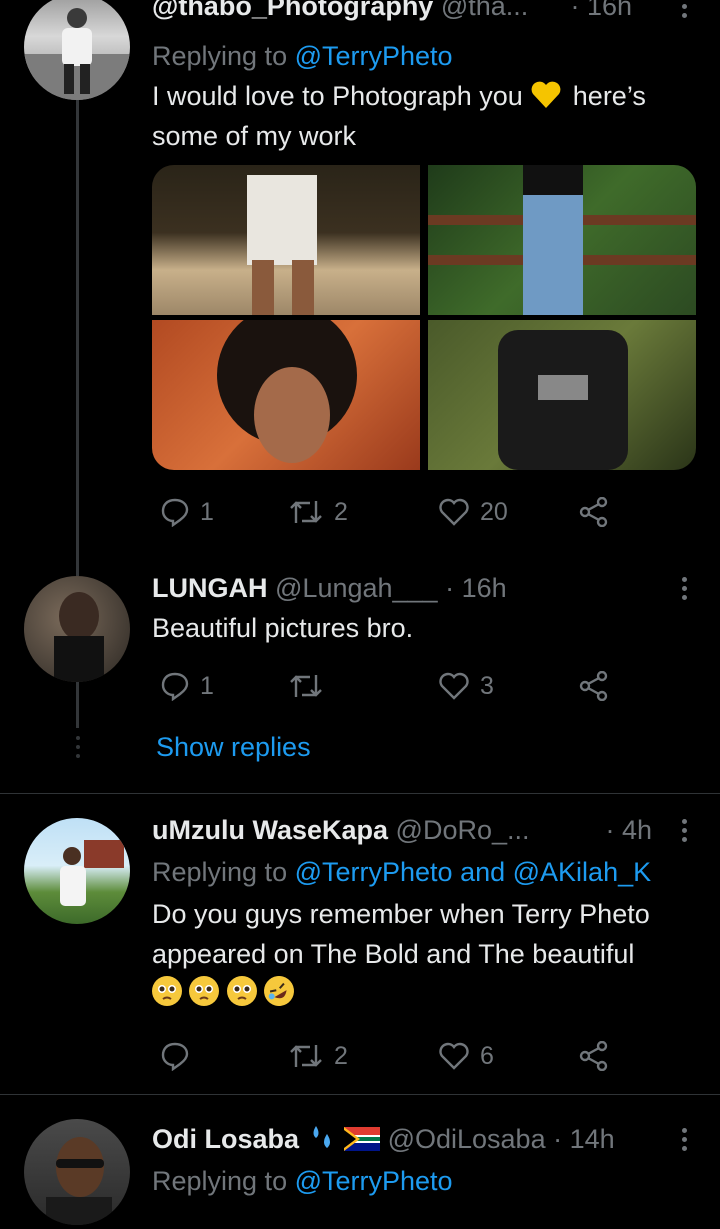 This screenshot has width=720, height=1229. I want to click on tweet-header: Odi Losaba @OdiLosaba · 14h, so click(424, 1139).